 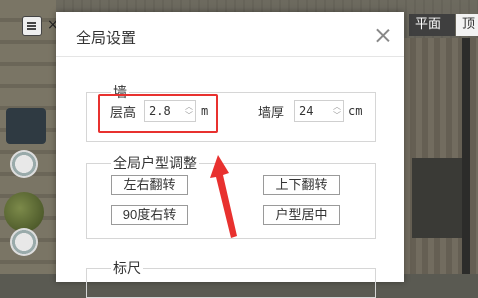 I want to click on ruler-group: 标尺, so click(x=231, y=278).